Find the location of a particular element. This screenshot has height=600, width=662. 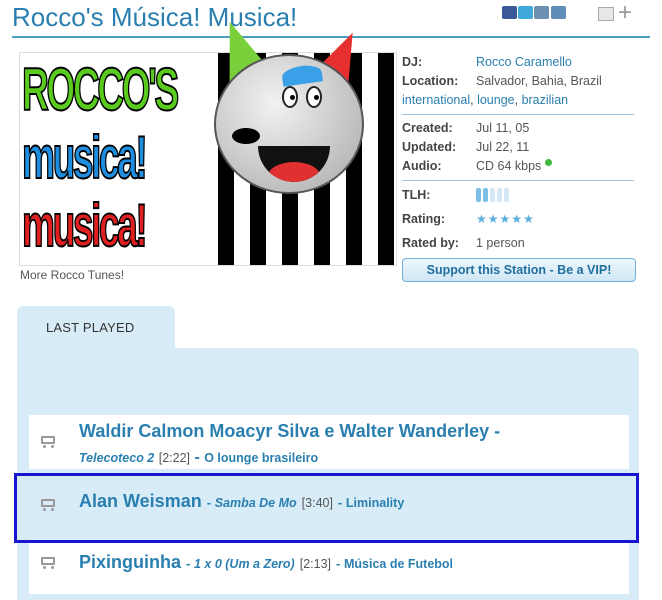

share-bar is located at coordinates (534, 12).